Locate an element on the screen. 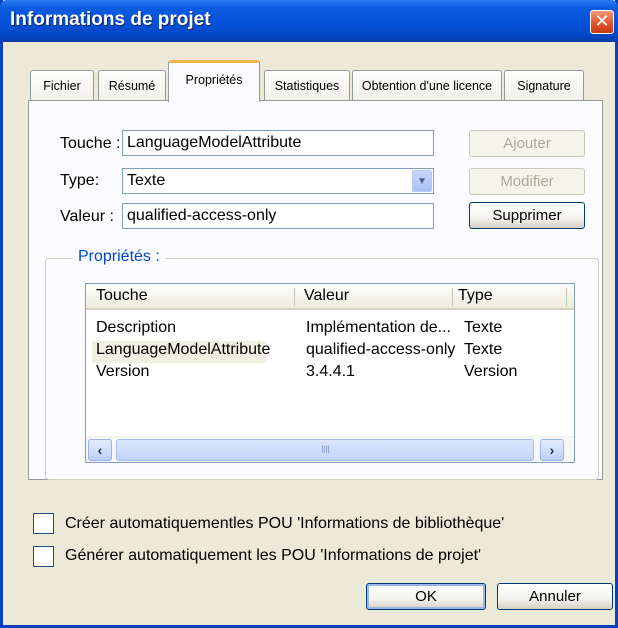 The width and height of the screenshot is (618, 628). scroll-left-icon: ‹ is located at coordinates (100, 450).